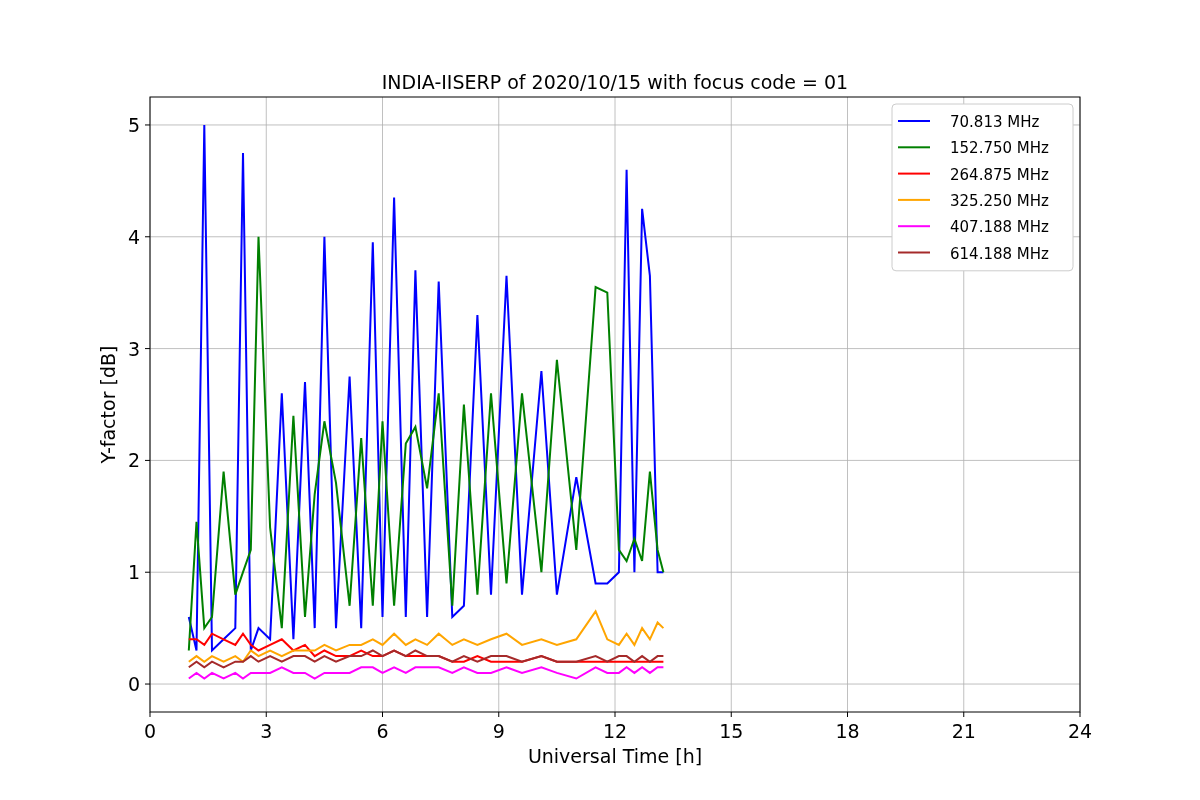  What do you see at coordinates (133, 572) in the screenshot?
I see `y-tick-label: 1` at bounding box center [133, 572].